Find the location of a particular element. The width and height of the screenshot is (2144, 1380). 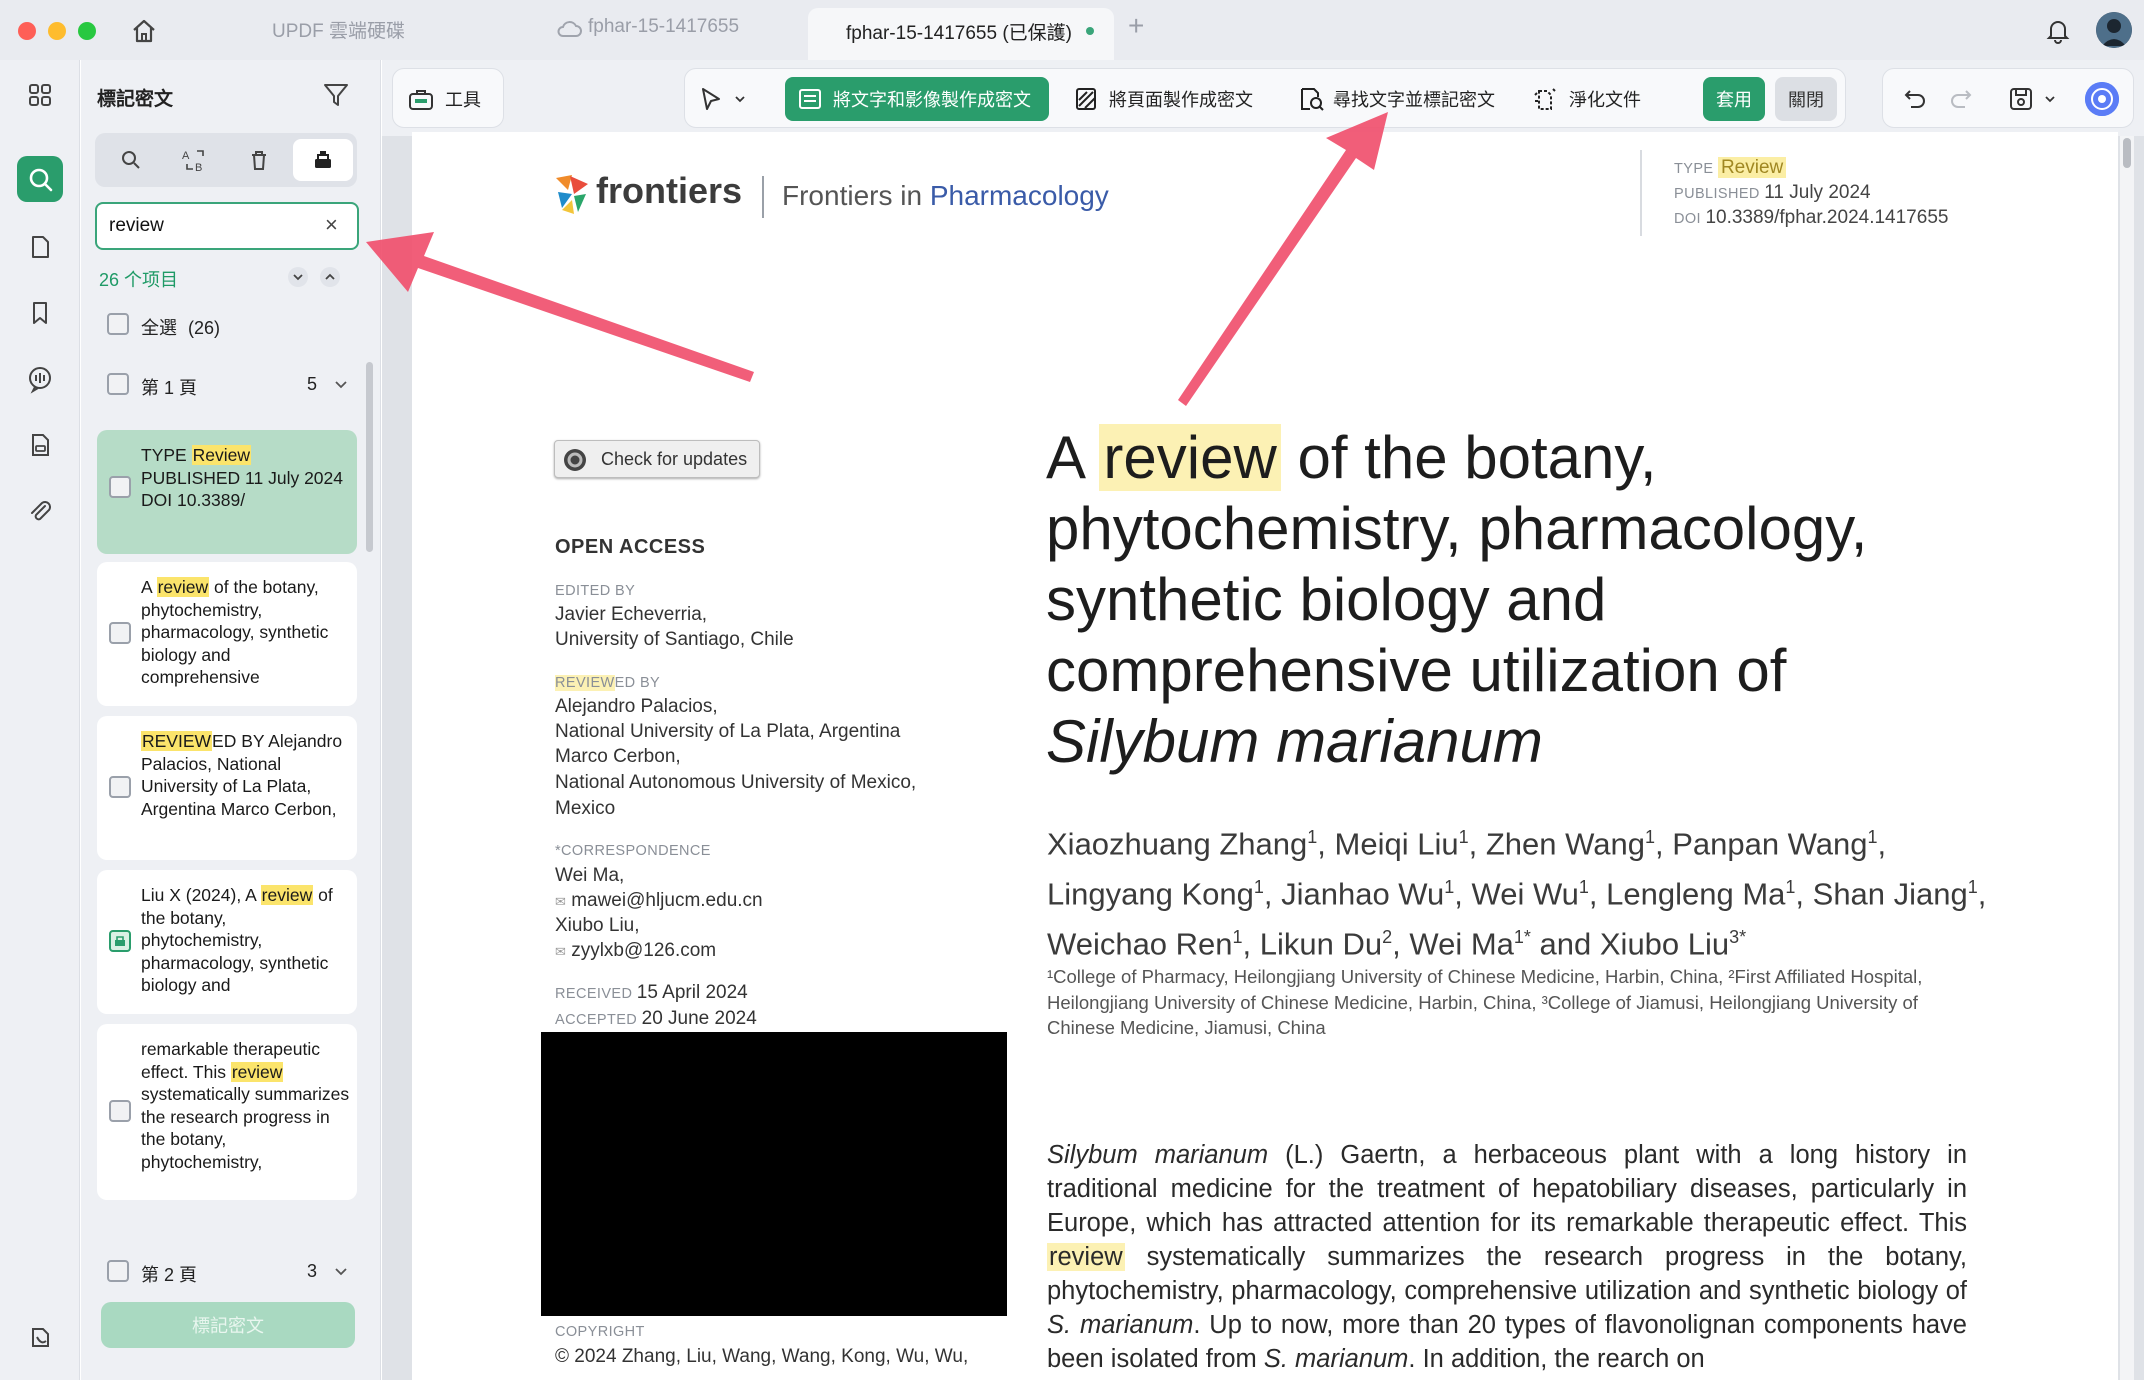

author-affiliation-sup: 1 is located at coordinates (1872, 837).